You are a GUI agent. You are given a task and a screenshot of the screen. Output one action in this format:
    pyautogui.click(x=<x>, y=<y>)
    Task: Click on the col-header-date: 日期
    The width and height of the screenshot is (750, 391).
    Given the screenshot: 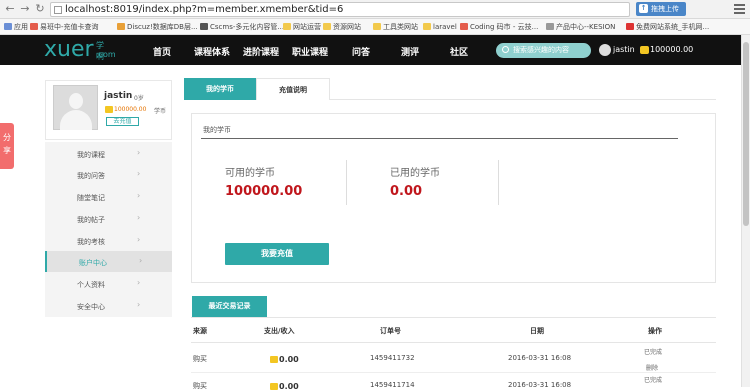 What is the action you would take?
    pyautogui.click(x=537, y=331)
    